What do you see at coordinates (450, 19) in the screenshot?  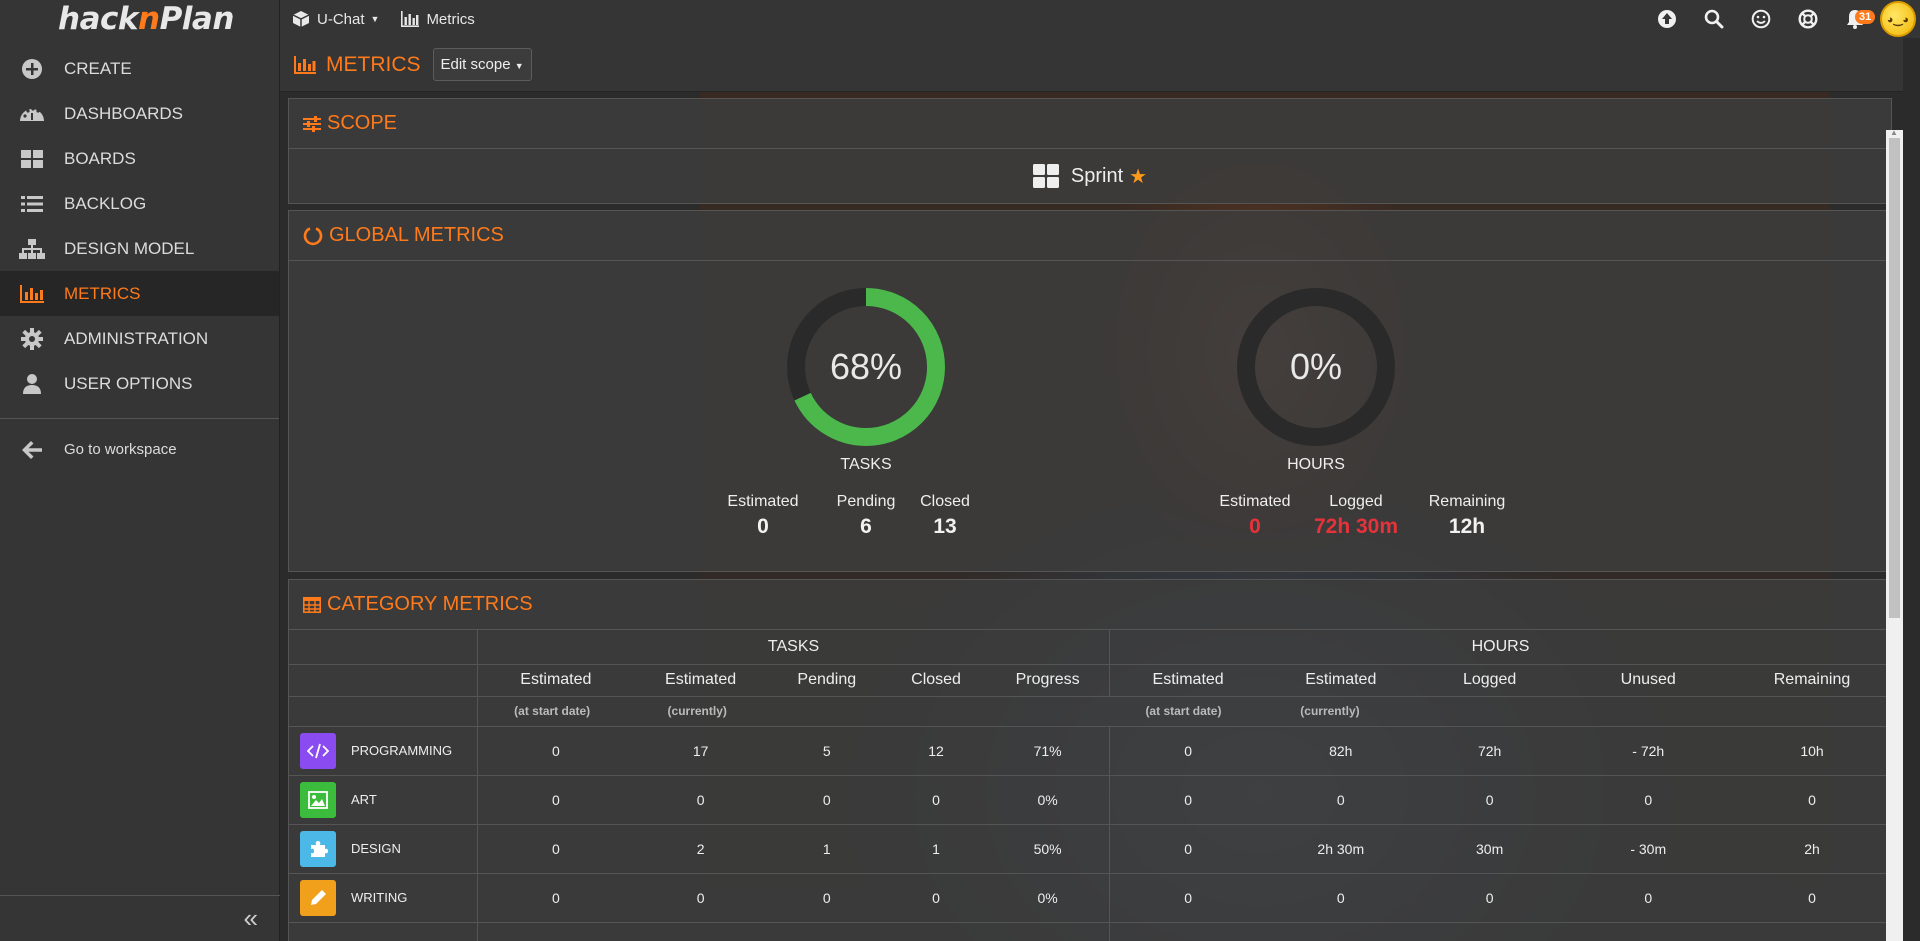 I see `breadcrumb-label: Metrics` at bounding box center [450, 19].